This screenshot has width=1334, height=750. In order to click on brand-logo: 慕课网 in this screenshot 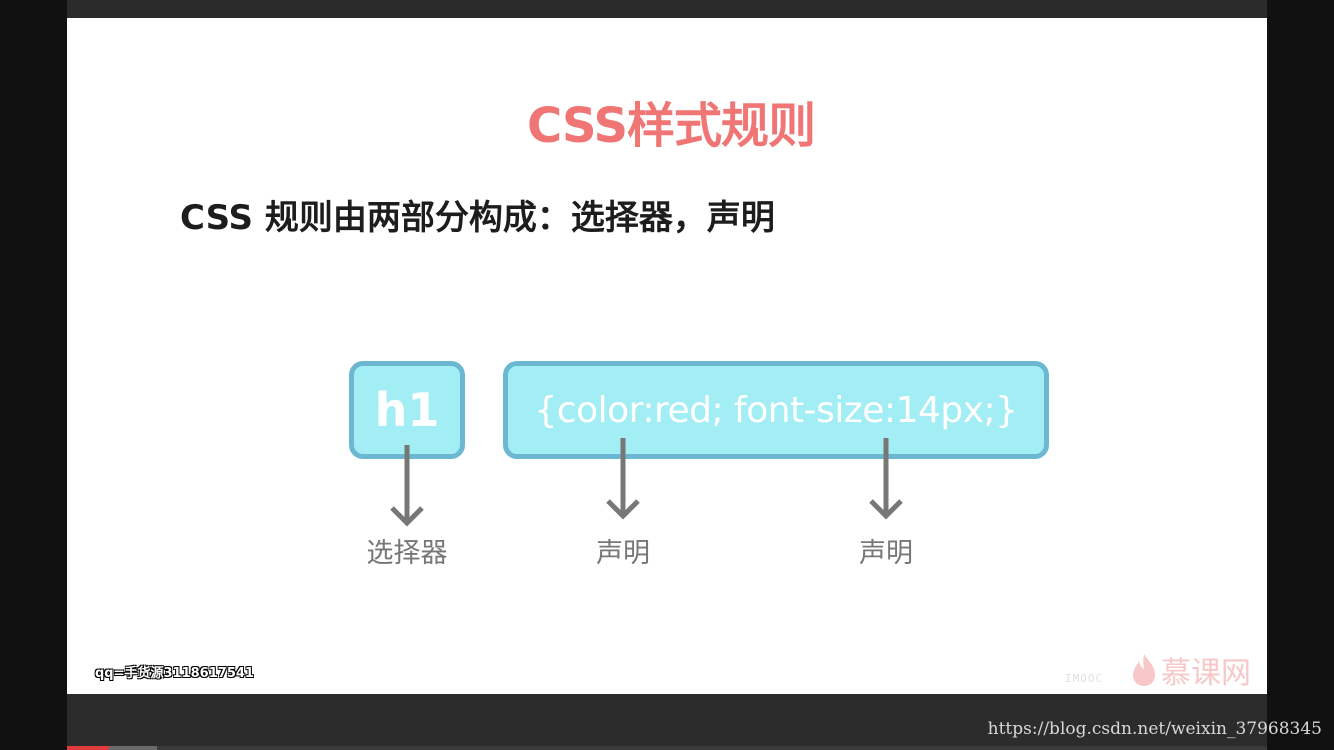, I will do `click(1191, 670)`.